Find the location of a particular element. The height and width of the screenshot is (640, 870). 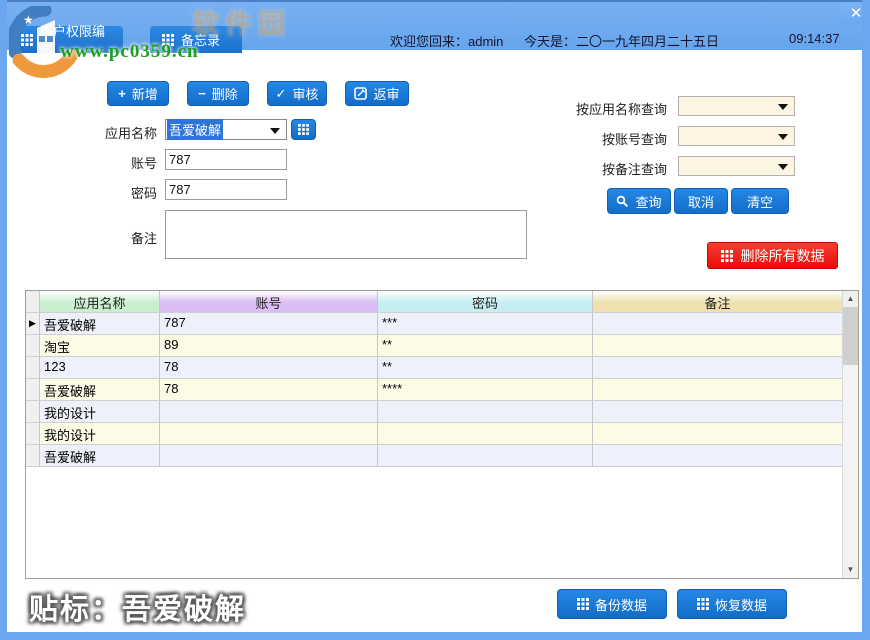

col-header-remark: 备注 is located at coordinates (718, 301).